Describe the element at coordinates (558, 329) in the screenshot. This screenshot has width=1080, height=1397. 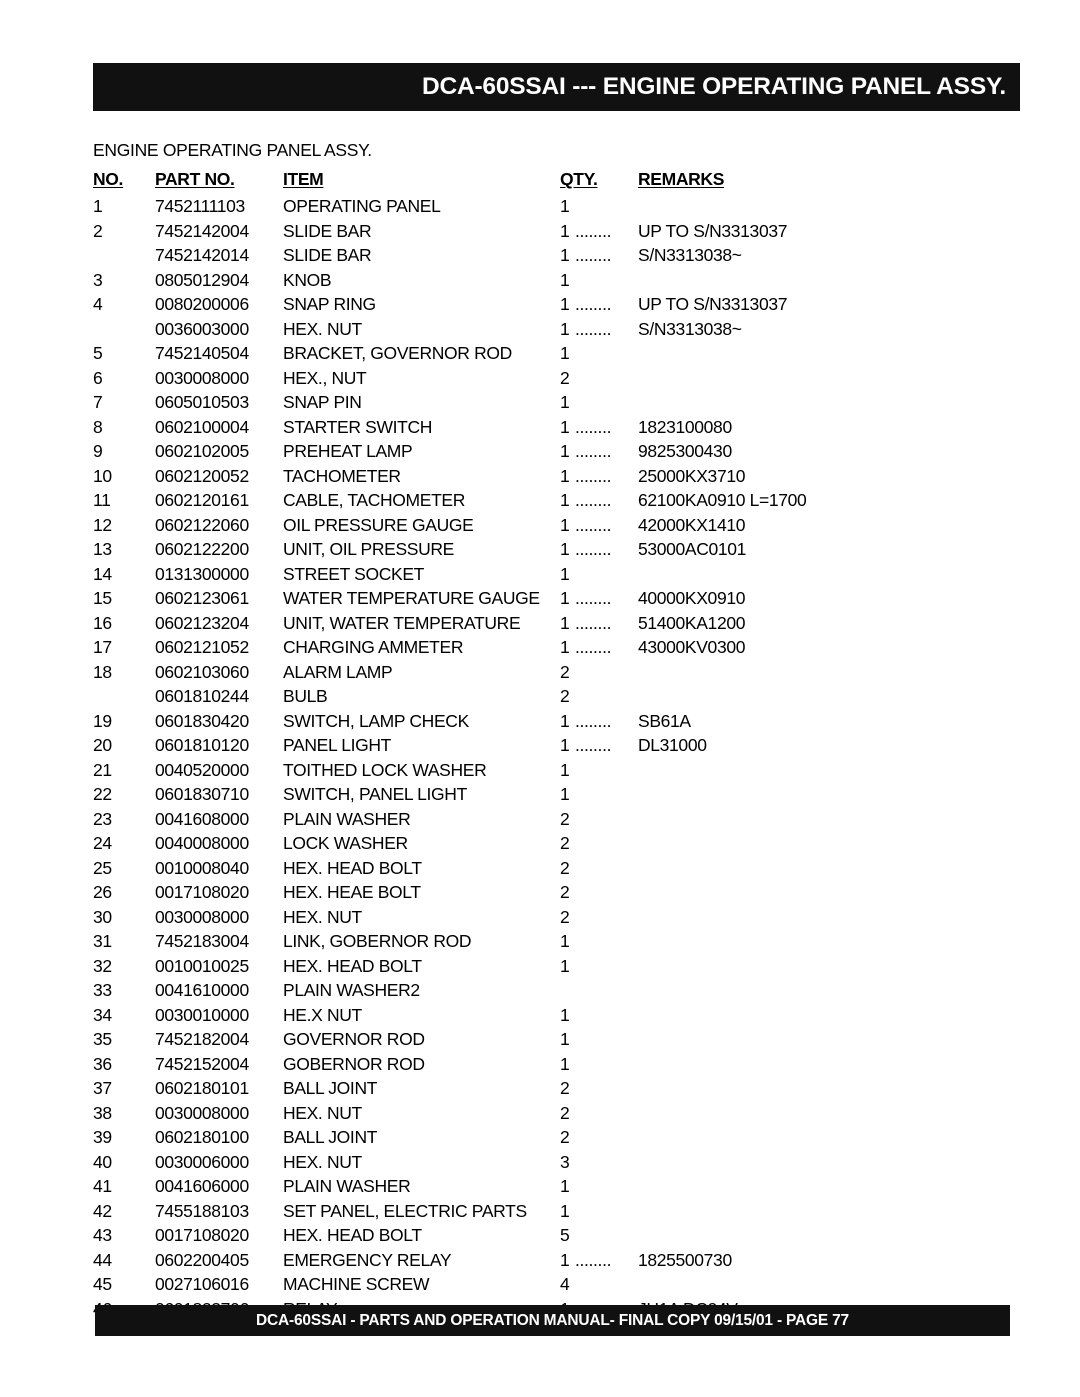
I see `table-row: 0036003000 HEX. NUT 1........ S/N3313038~` at that location.